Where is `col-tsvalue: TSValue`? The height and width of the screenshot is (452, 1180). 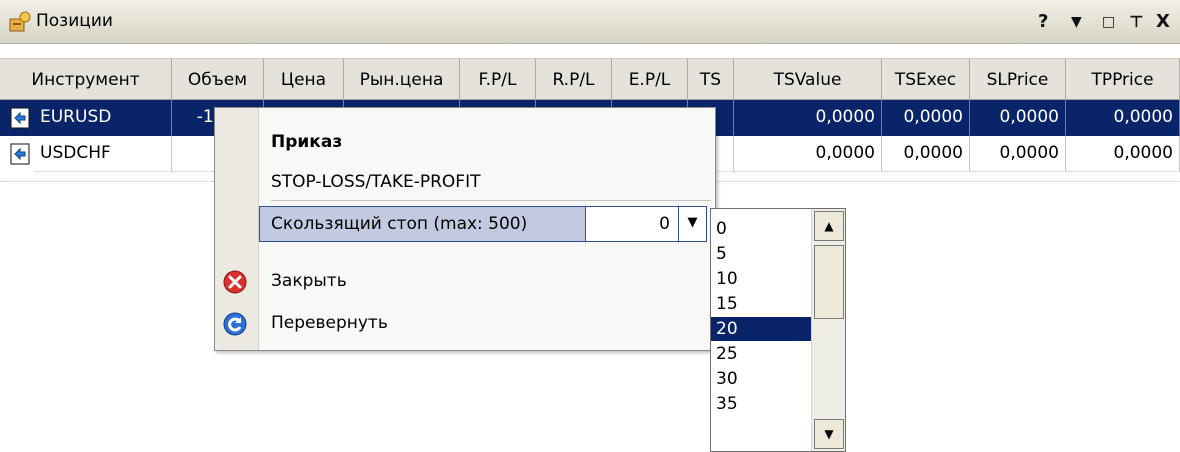 col-tsvalue: TSValue is located at coordinates (808, 79).